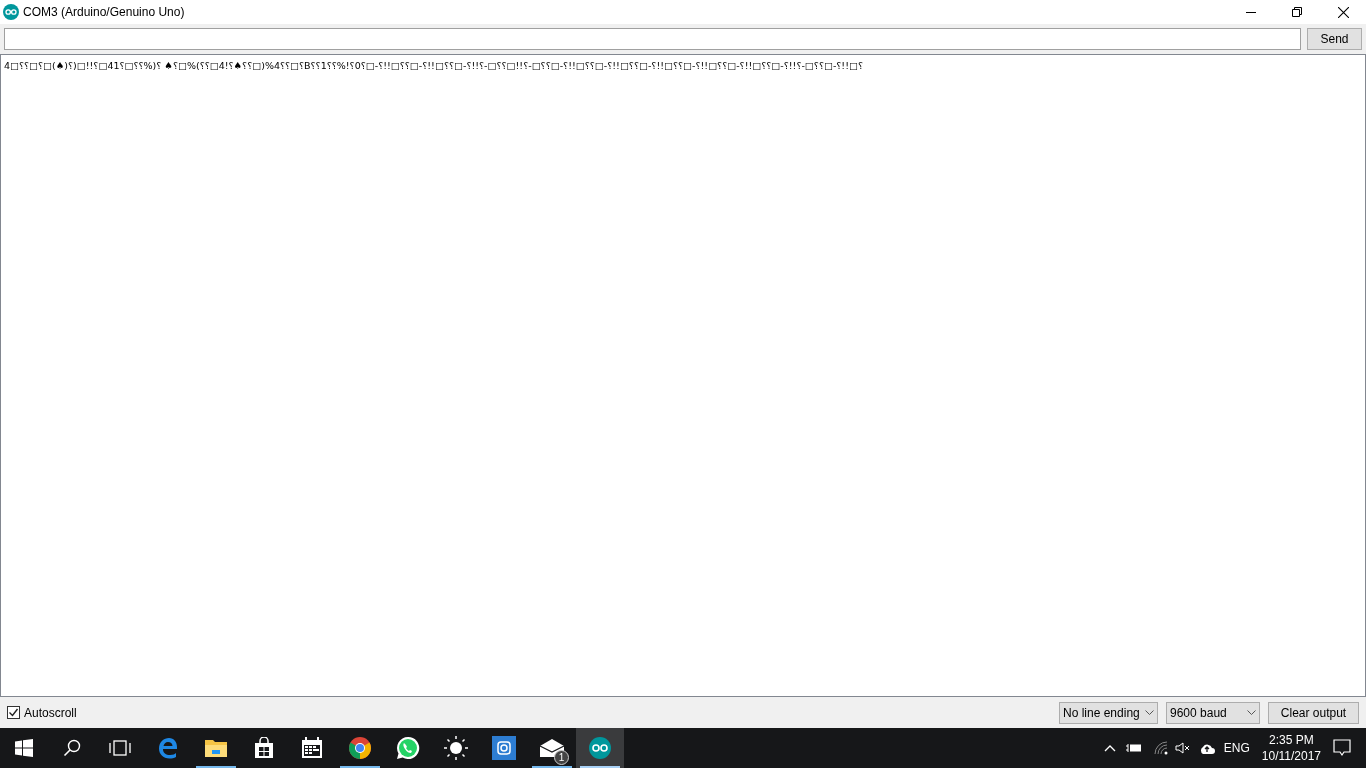  I want to click on camera-icon, so click(504, 748).